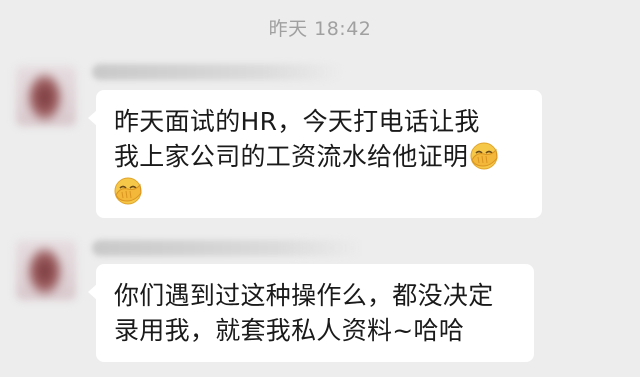 This screenshot has height=377, width=640. I want to click on message-text-line: 昨天面试的HR，今天打电话让我, so click(297, 121).